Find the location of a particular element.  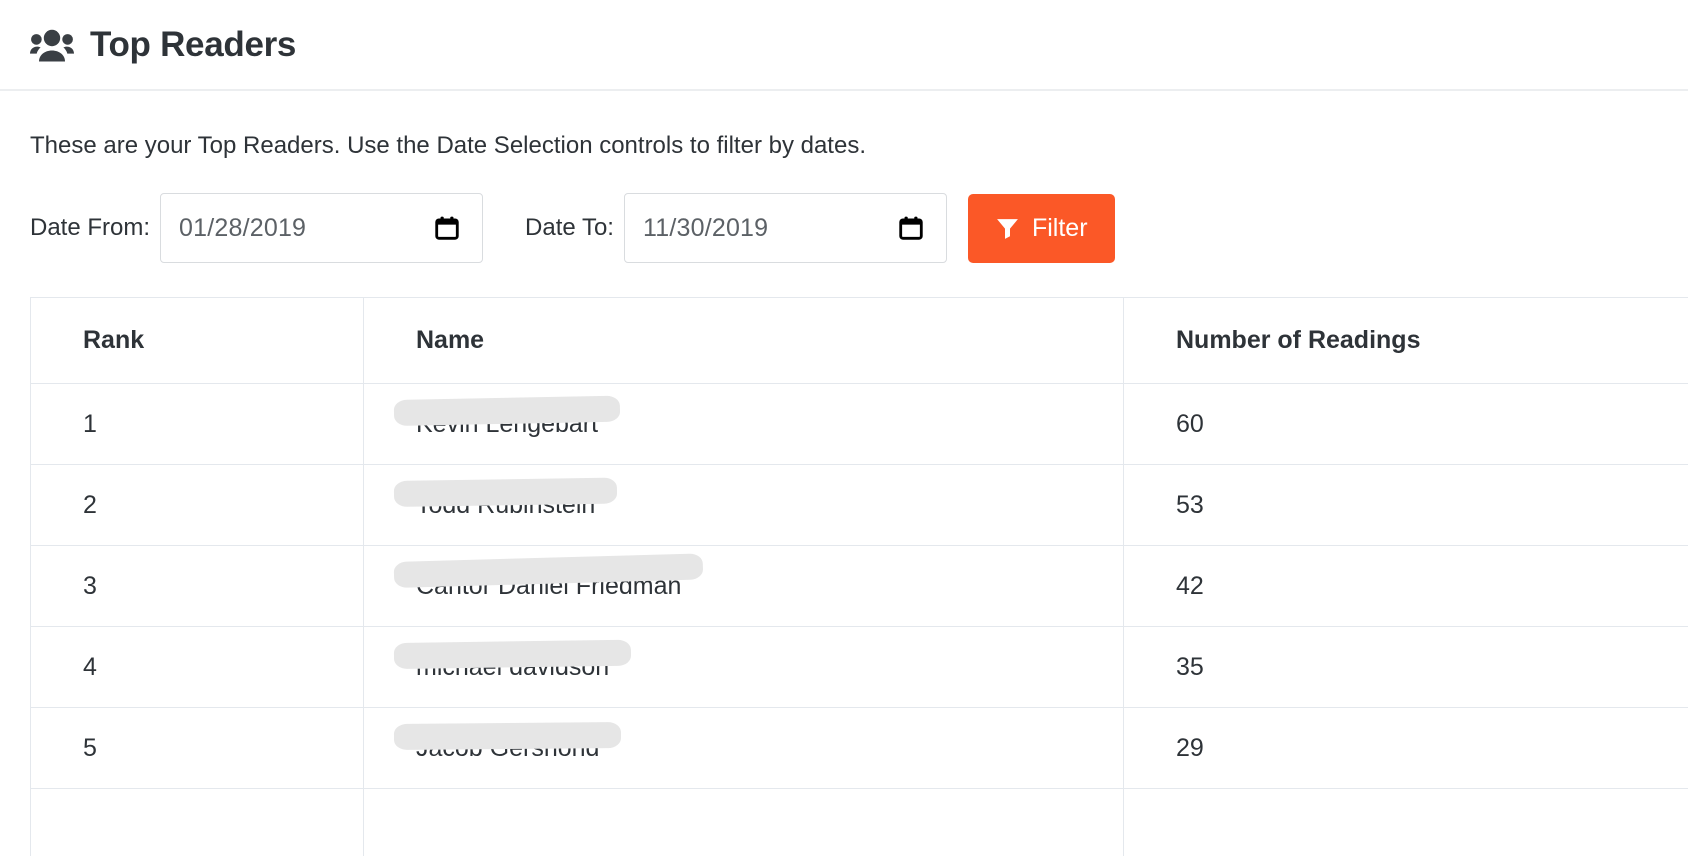

reader-name: Jacob Gershond is located at coordinates (507, 742).